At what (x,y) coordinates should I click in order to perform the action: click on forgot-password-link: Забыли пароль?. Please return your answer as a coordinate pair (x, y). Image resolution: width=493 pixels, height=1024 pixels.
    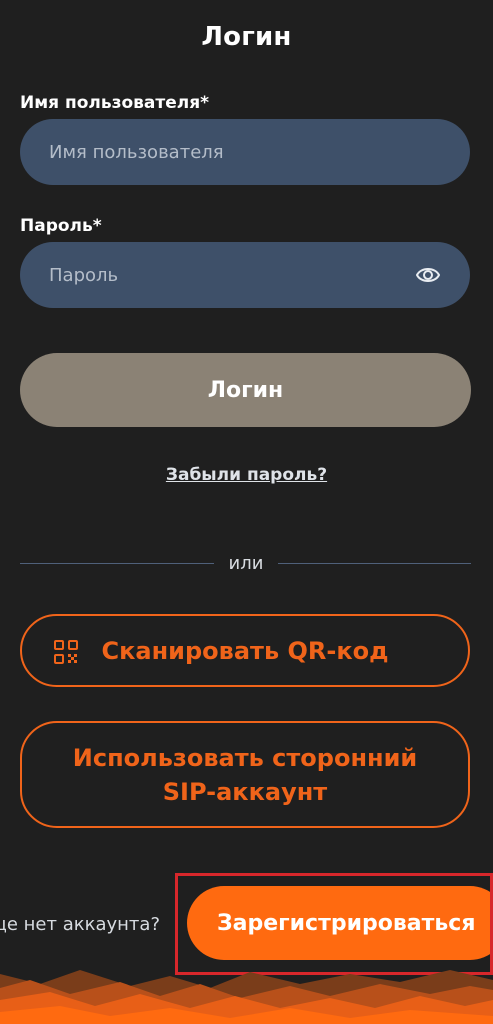
    Looking at the image, I should click on (246, 475).